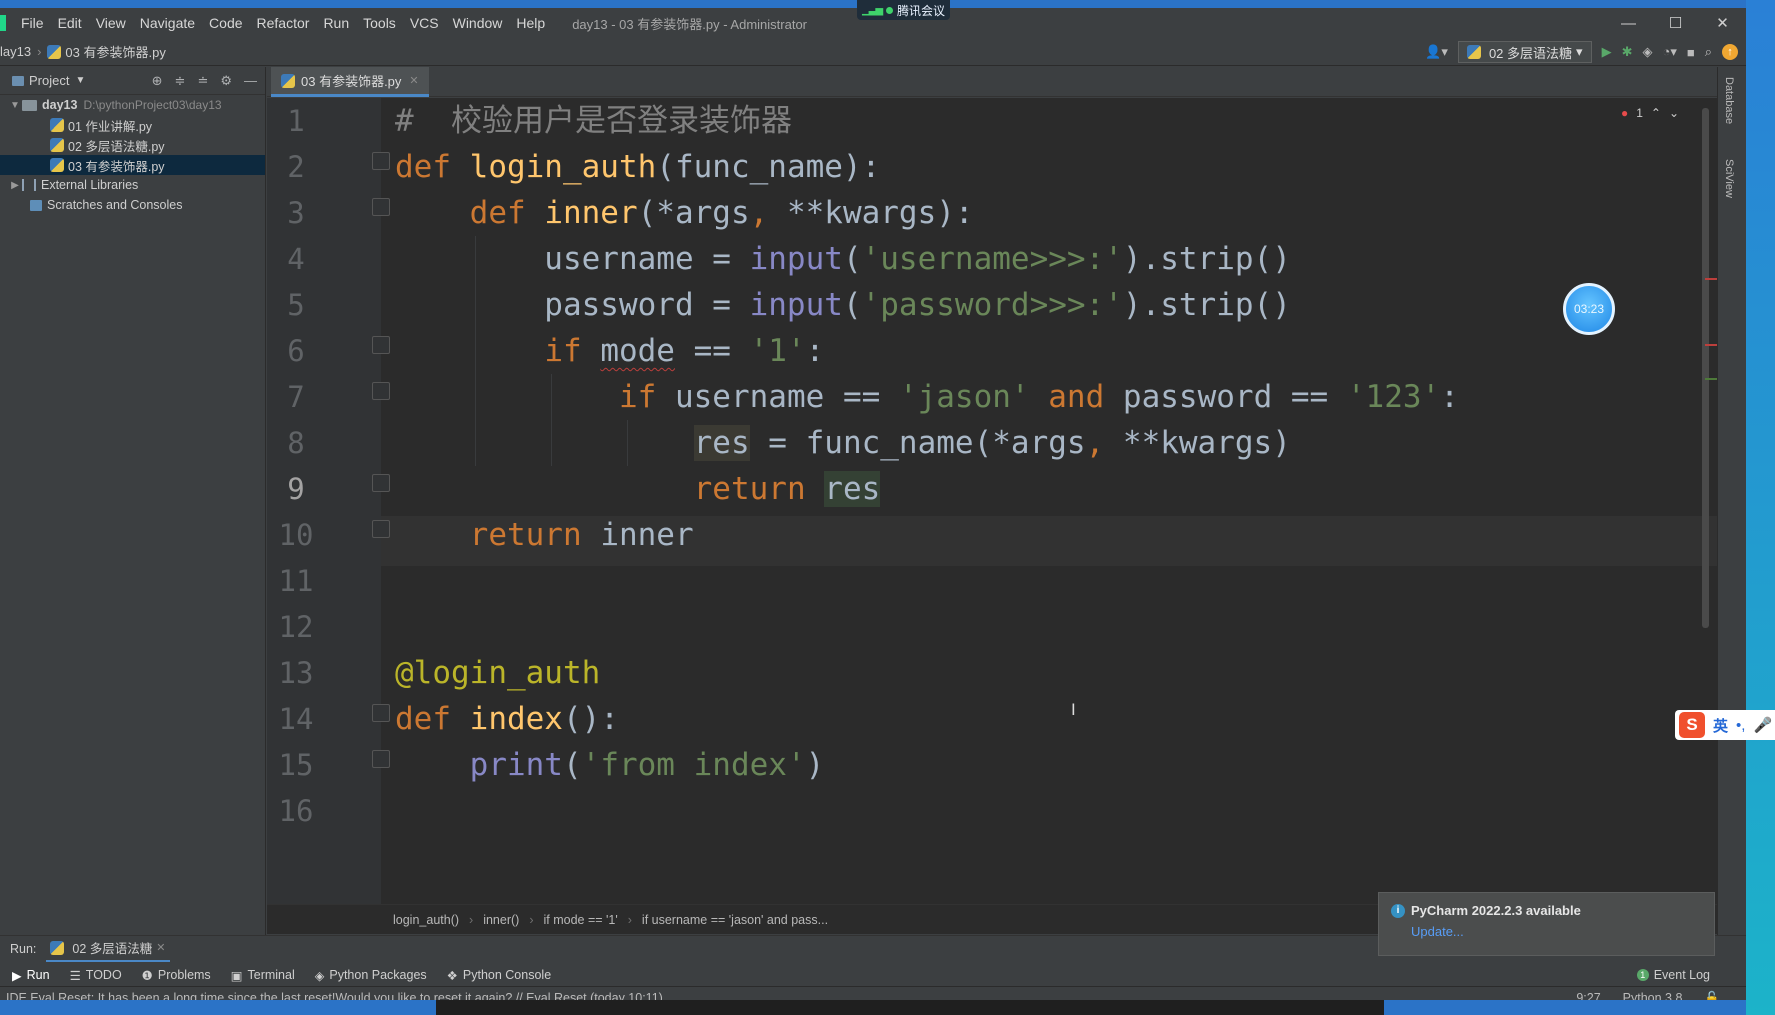 This screenshot has height=1015, width=1775. Describe the element at coordinates (544, 535) in the screenshot. I see `code-line-10: return inner` at that location.